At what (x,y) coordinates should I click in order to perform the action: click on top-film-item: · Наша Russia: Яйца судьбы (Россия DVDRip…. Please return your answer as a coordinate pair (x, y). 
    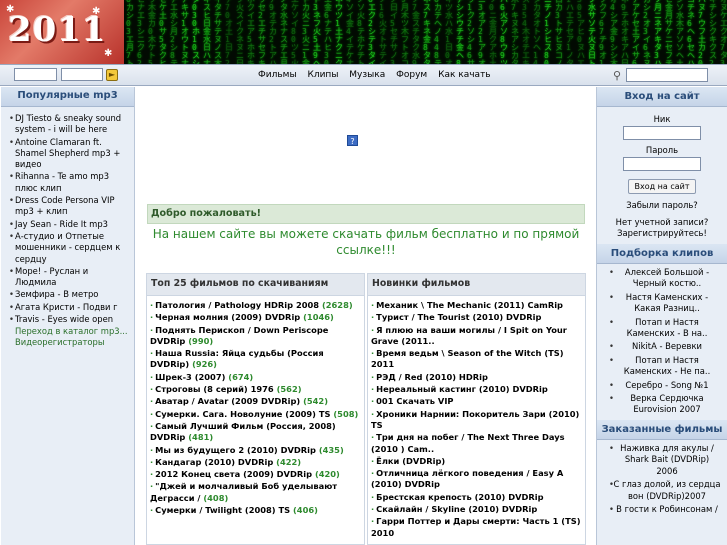
    Looking at the image, I should click on (255, 359).